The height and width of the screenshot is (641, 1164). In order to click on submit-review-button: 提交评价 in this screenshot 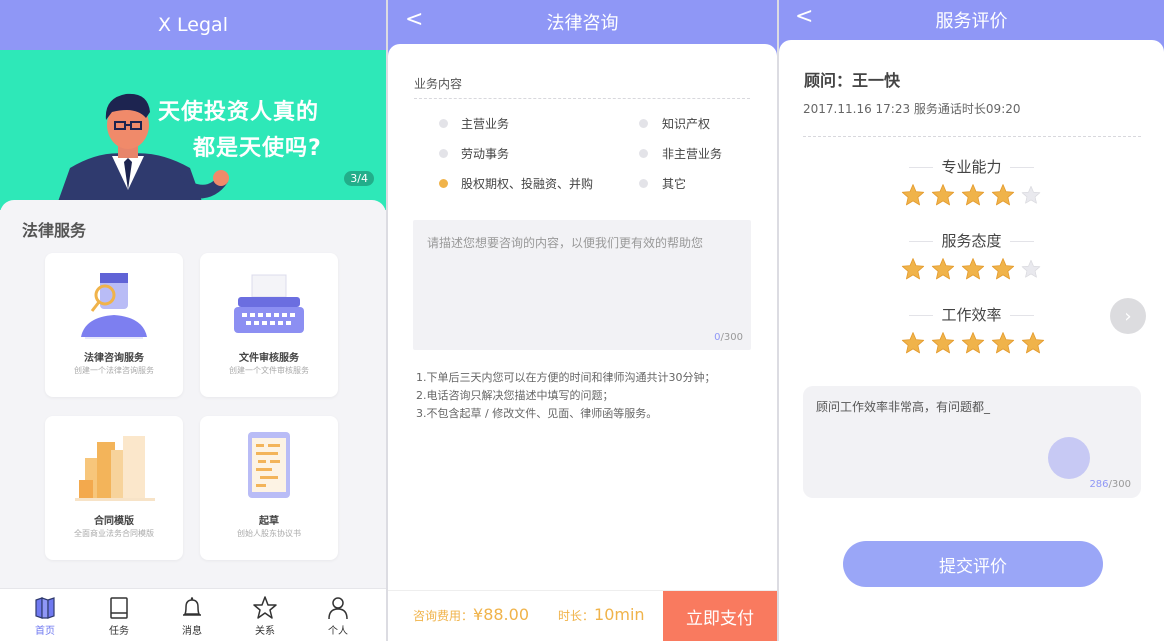, I will do `click(973, 564)`.